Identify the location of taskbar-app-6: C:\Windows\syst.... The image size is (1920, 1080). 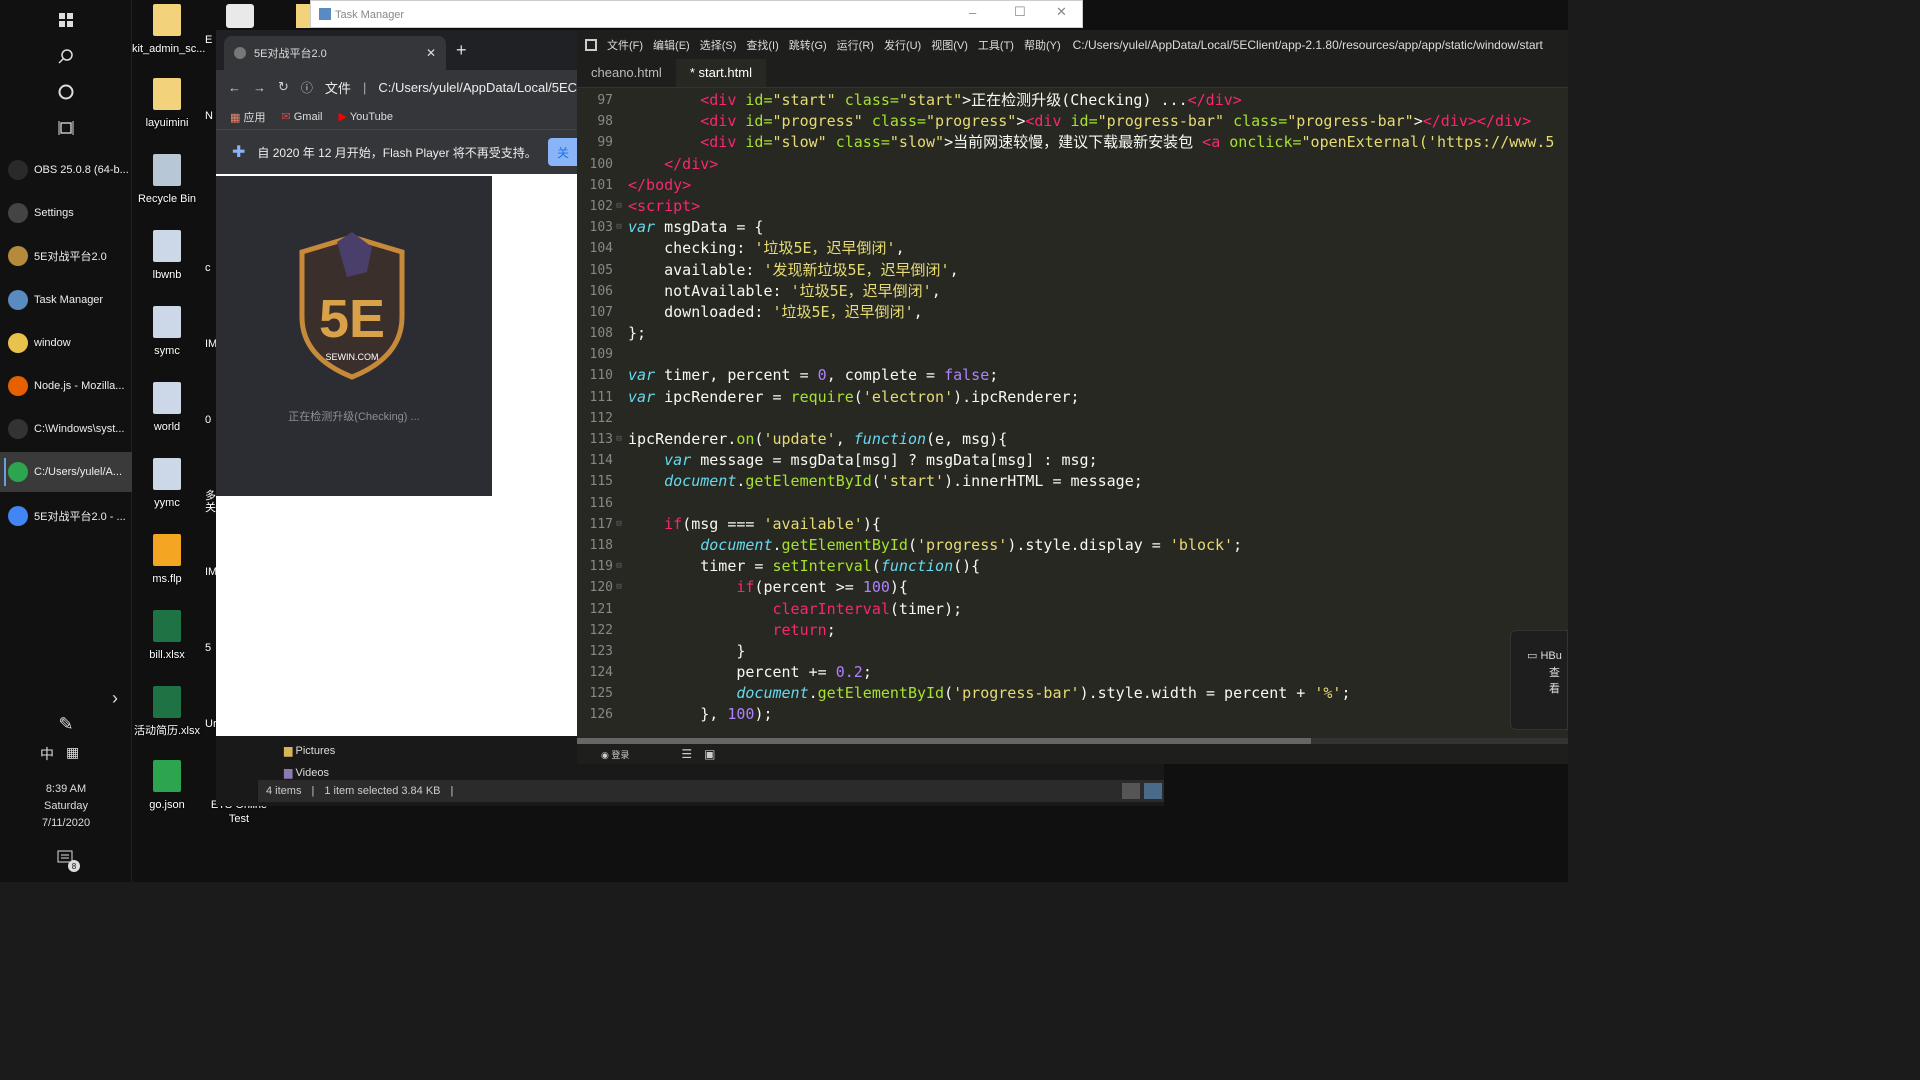
(66, 429).